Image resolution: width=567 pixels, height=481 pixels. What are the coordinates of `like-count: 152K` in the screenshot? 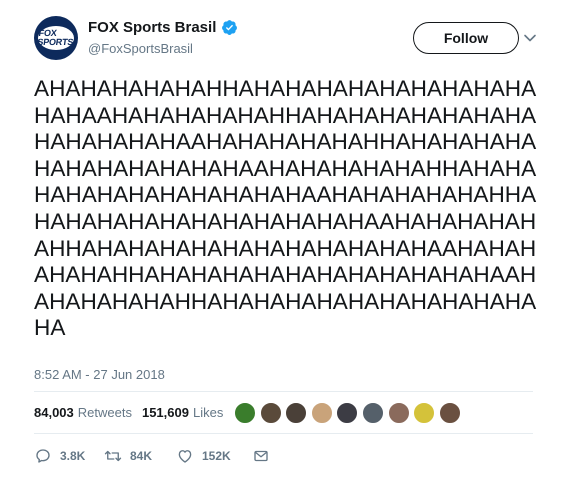 It's located at (216, 456).